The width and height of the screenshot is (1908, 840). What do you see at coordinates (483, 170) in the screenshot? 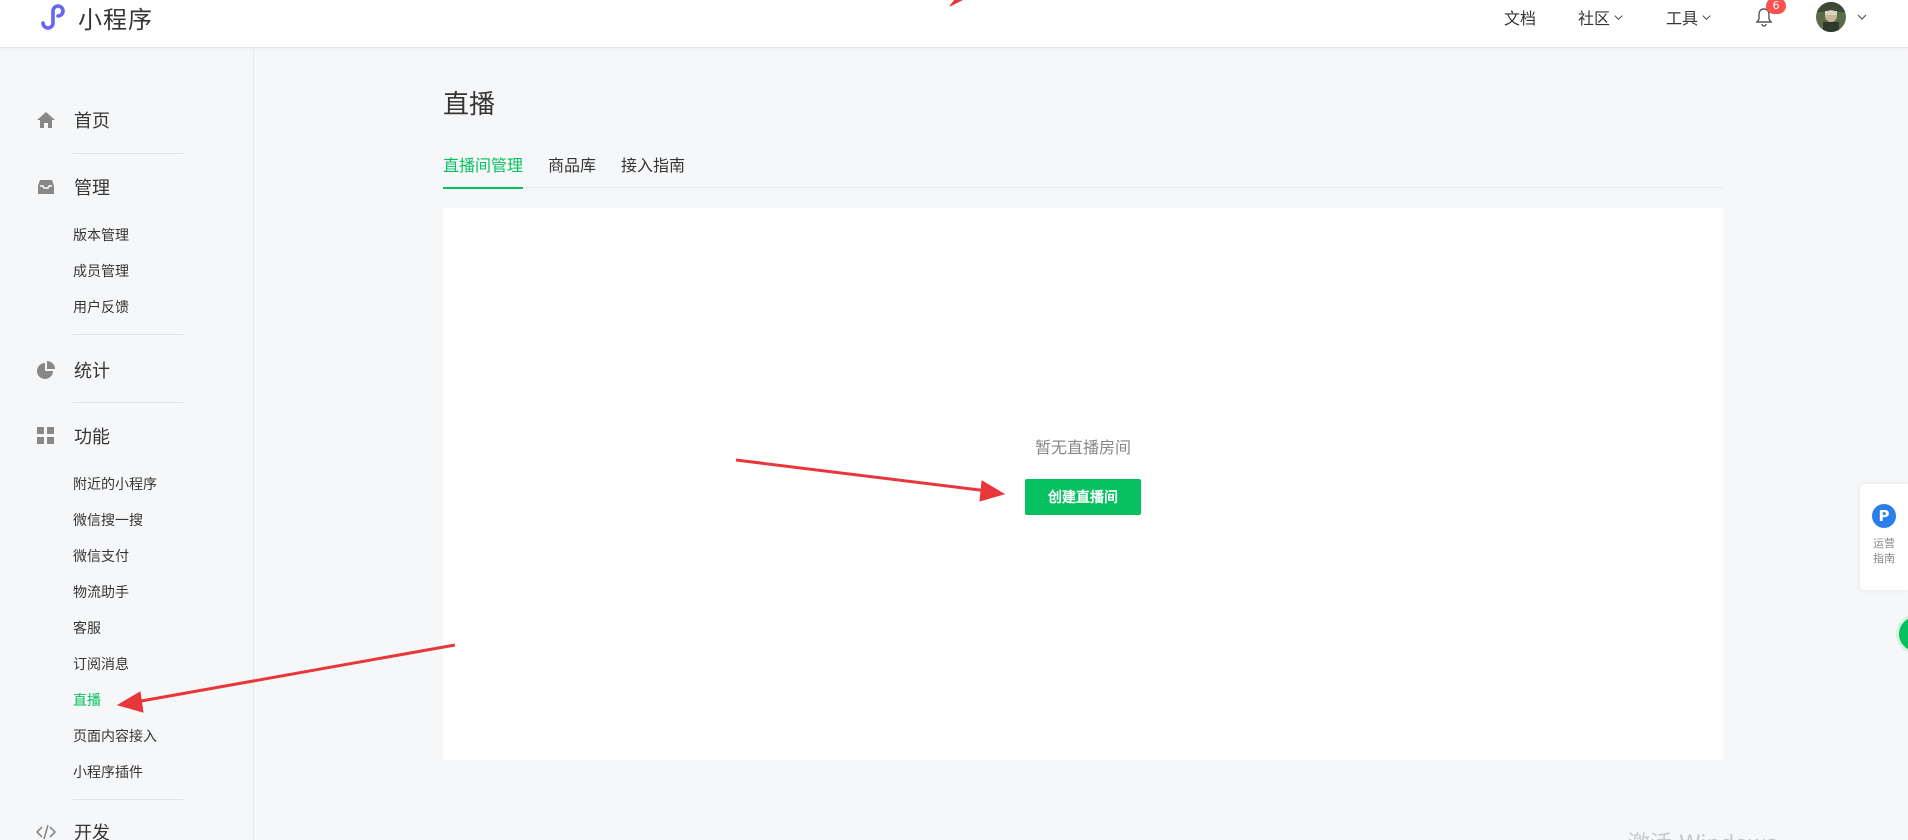
I see `tab-live-room-manage: 直播间管理` at bounding box center [483, 170].